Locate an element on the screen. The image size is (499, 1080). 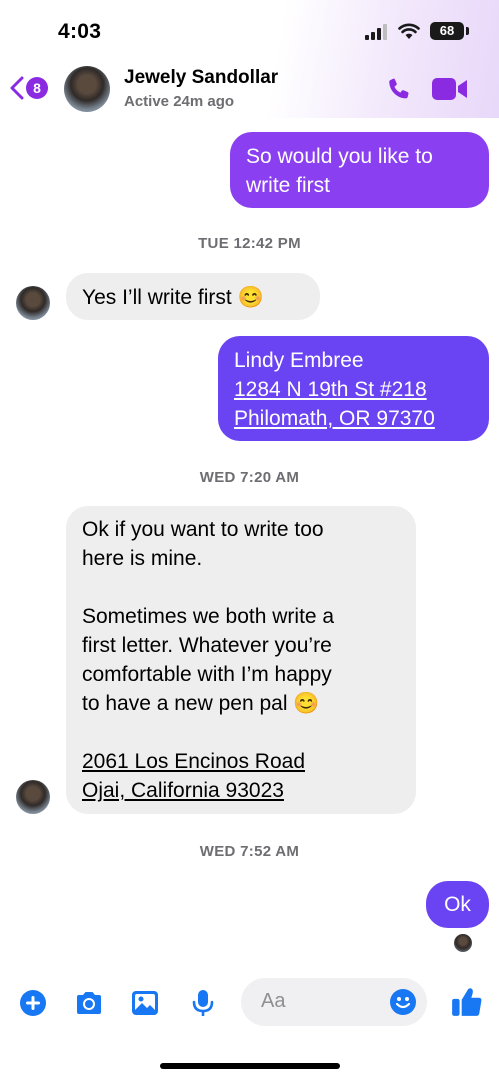
message-line: to have a new pen pal is located at coordinates (185, 703).